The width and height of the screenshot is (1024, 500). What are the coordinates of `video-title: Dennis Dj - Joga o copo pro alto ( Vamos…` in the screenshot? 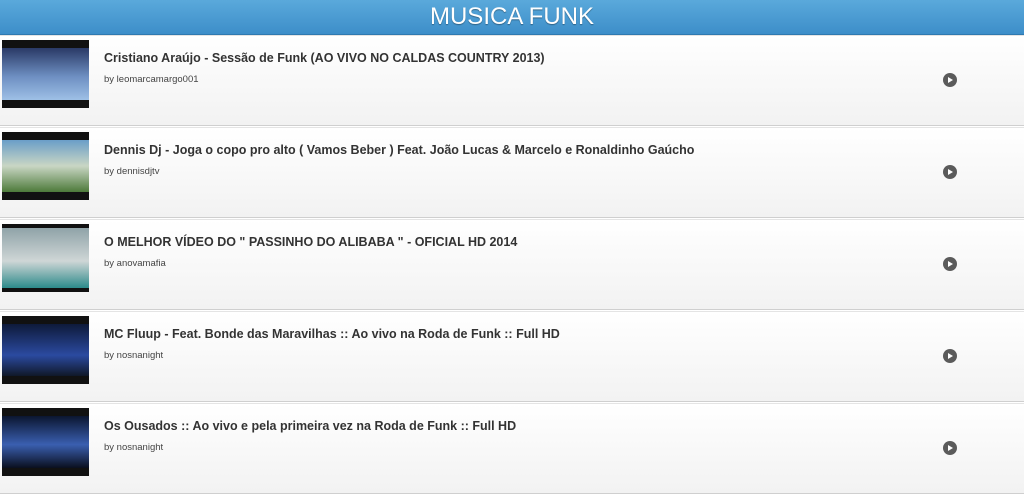 It's located at (399, 150).